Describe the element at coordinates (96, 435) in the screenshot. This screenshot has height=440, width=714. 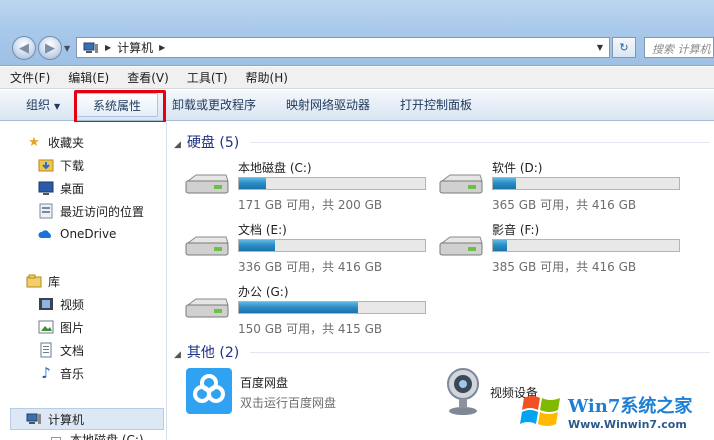
I see `sidebar-item-local-disk-c: ▭ 本地磁盘 (C:)` at that location.